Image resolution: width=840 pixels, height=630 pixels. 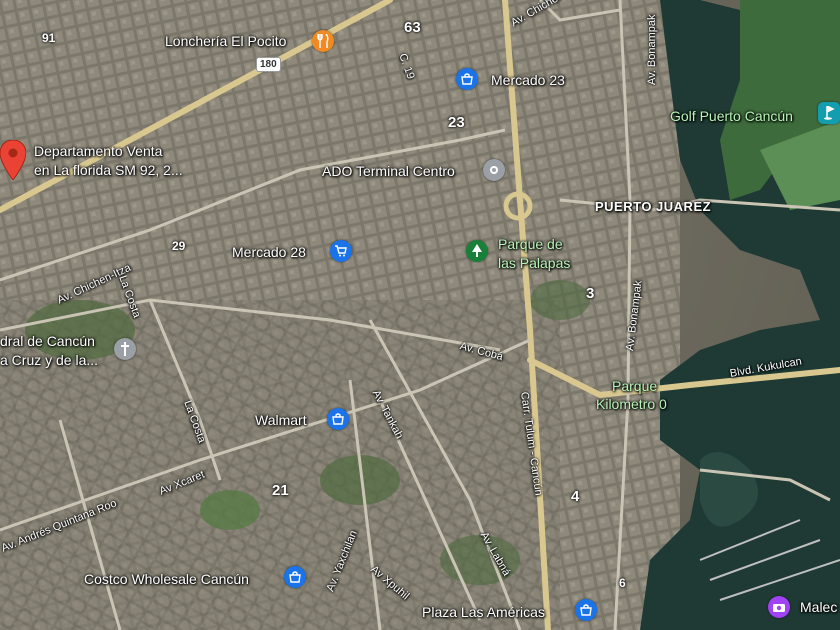 I want to click on tree-icon, so click(x=477, y=251).